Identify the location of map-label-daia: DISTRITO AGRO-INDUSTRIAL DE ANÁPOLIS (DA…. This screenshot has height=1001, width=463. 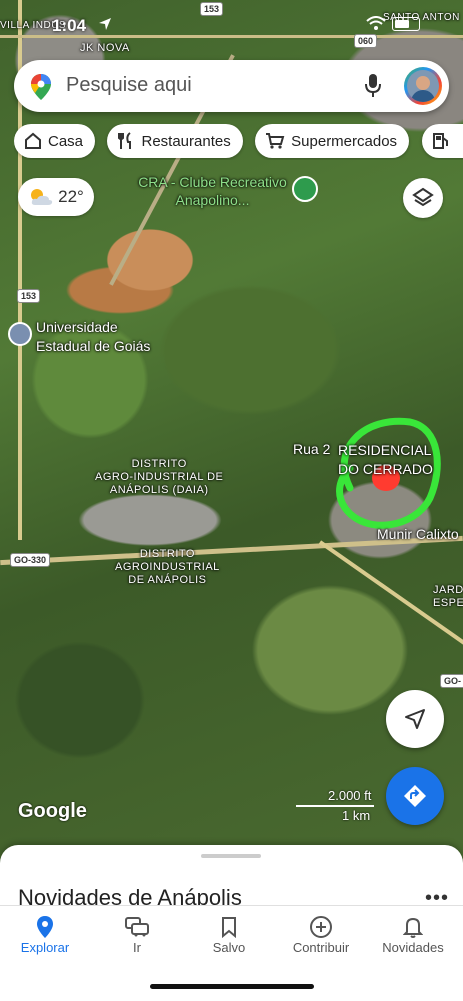
(159, 477).